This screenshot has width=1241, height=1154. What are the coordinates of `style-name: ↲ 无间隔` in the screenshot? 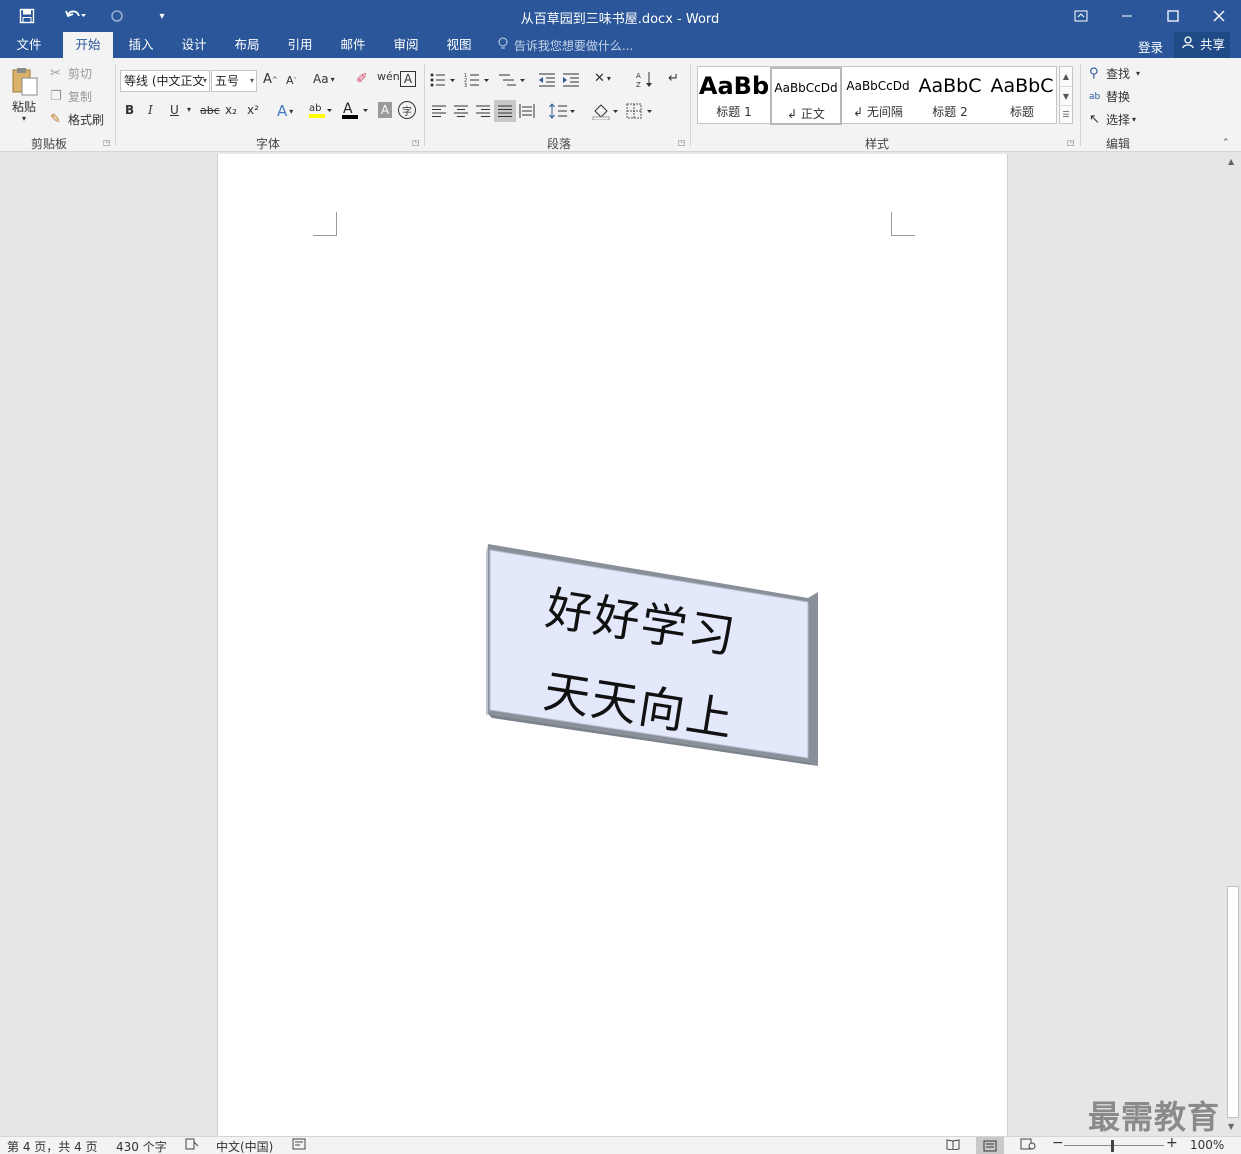 It's located at (878, 112).